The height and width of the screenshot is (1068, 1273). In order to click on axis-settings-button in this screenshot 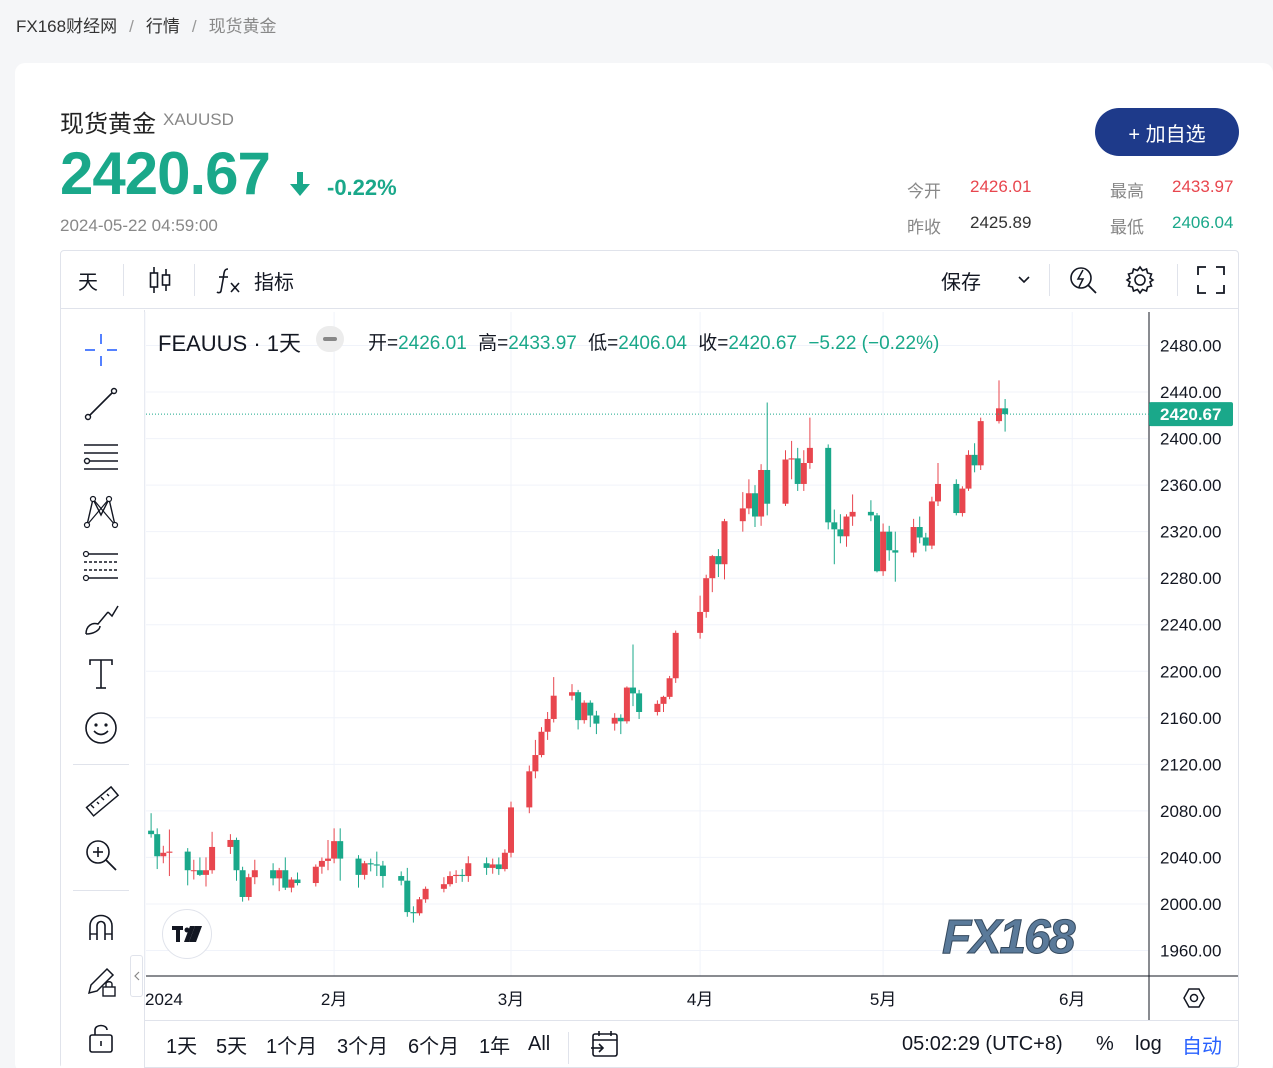, I will do `click(1194, 998)`.